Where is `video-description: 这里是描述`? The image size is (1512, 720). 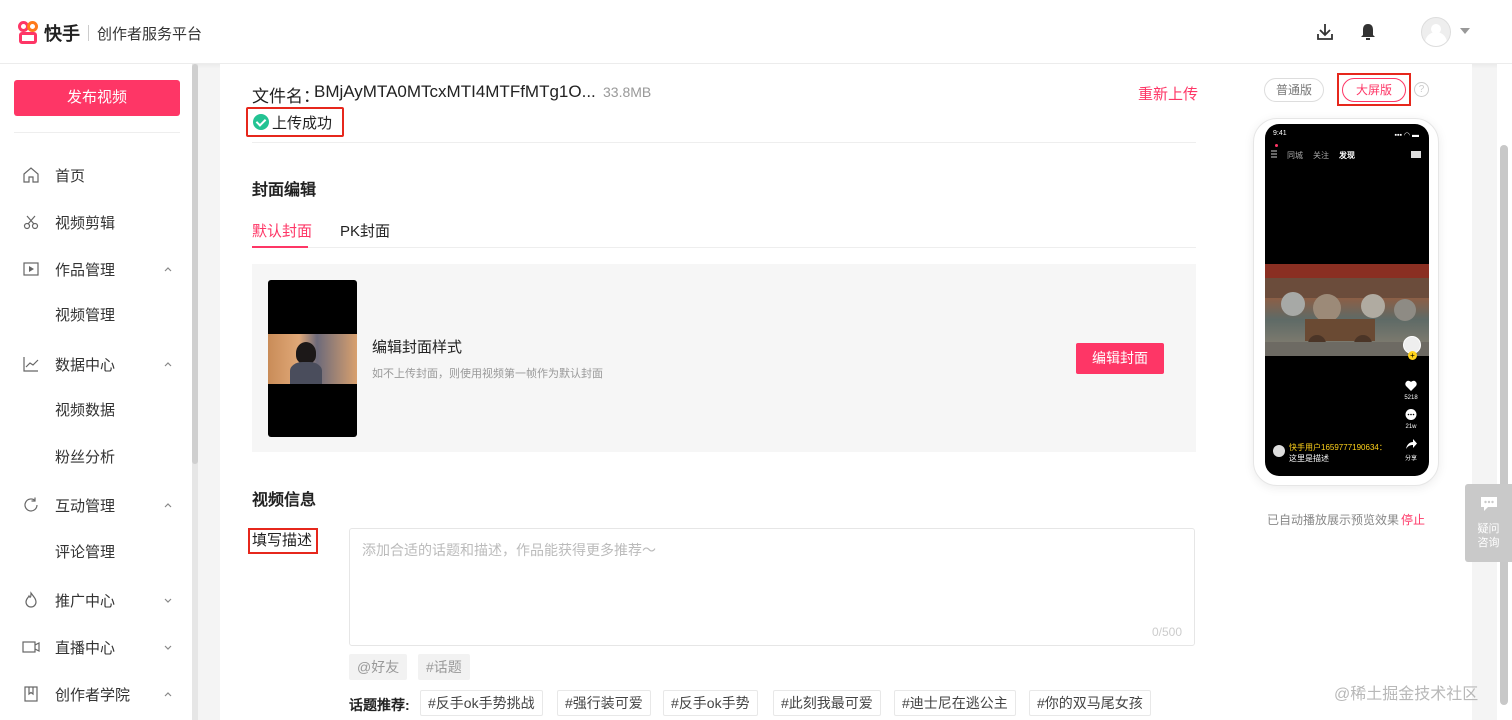
video-description: 这里是描述 is located at coordinates (1309, 458).